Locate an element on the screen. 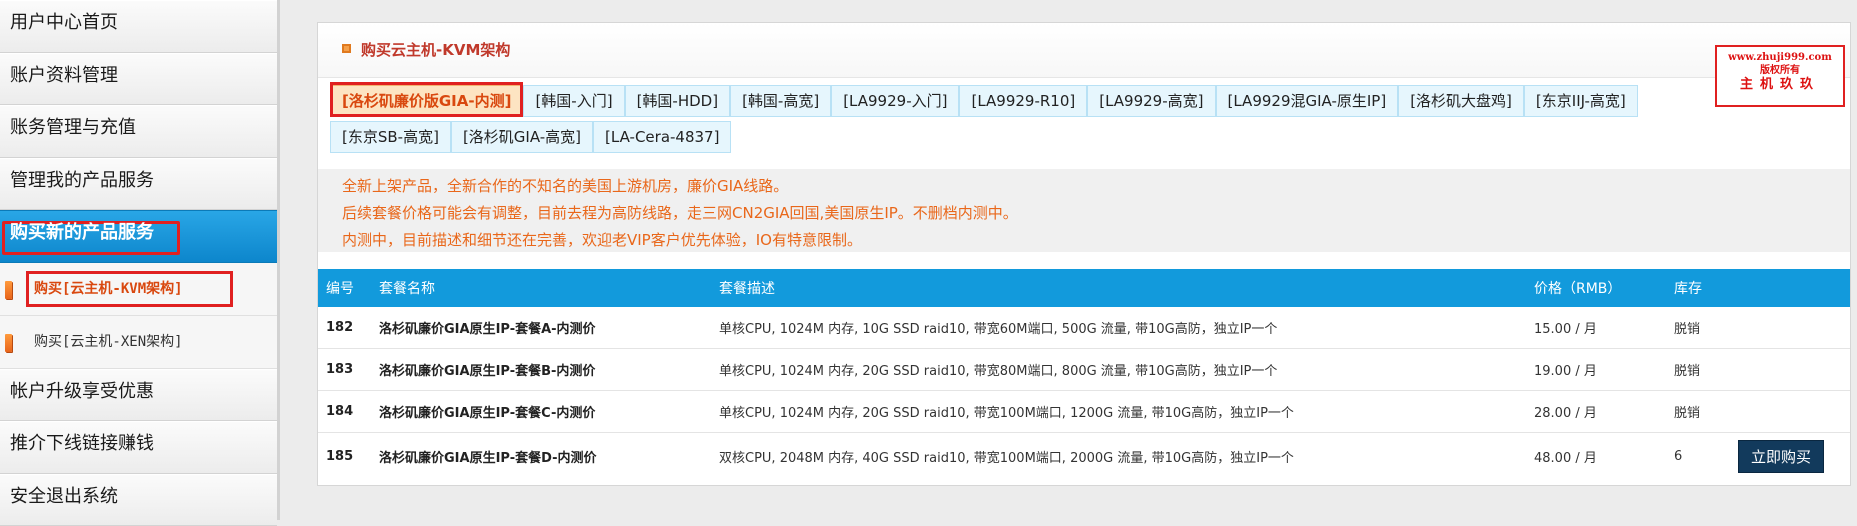  cell-name: 洛杉矶廉价GIA原生IP-套餐A-内测价 is located at coordinates (541, 328).